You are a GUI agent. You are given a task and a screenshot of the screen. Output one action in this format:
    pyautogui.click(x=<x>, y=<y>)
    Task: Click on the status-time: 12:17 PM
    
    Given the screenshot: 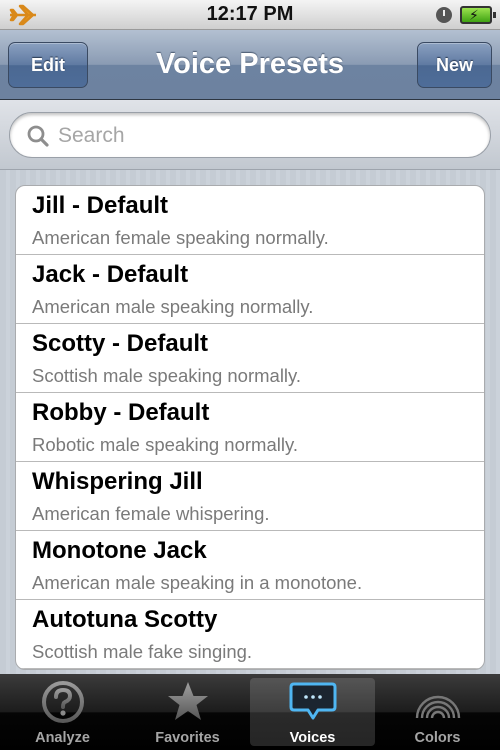 What is the action you would take?
    pyautogui.click(x=250, y=14)
    